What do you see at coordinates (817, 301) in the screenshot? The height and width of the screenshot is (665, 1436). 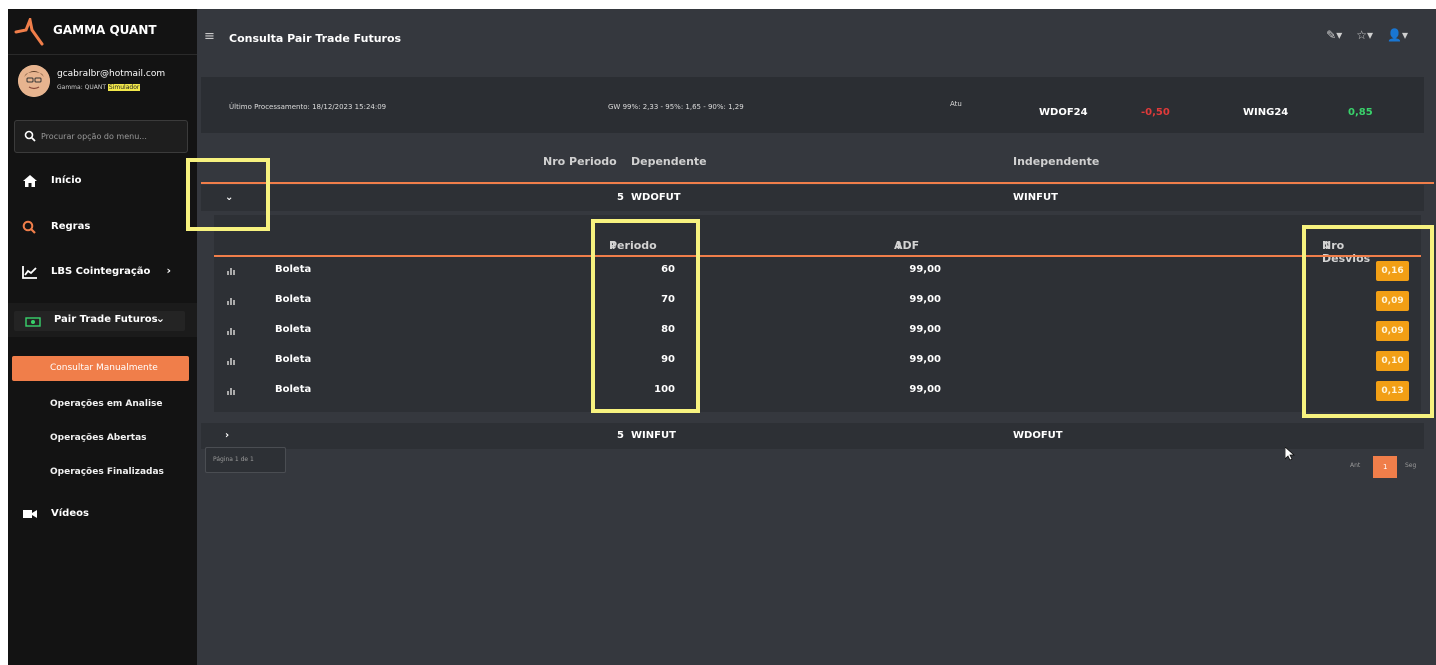 I see `table-row: Boleta 70 99,00 0,09` at bounding box center [817, 301].